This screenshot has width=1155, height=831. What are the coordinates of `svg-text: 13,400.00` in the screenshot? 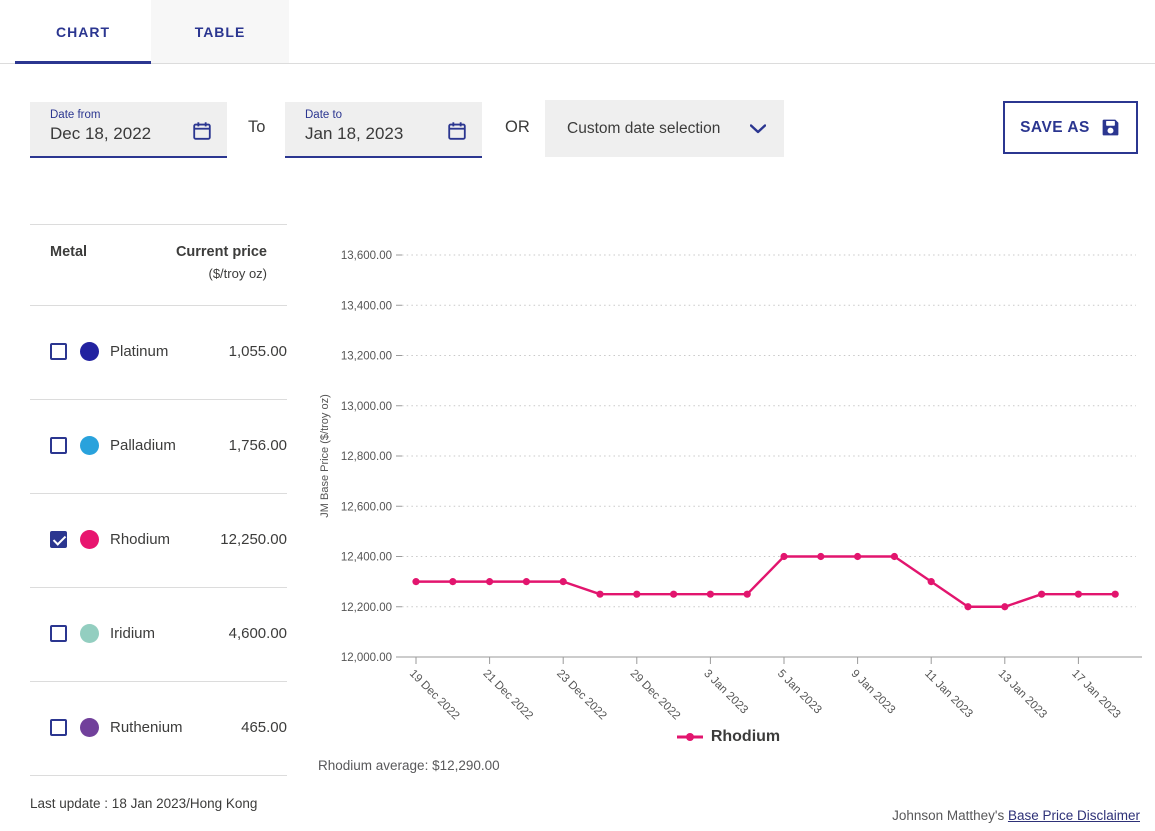 It's located at (366, 306).